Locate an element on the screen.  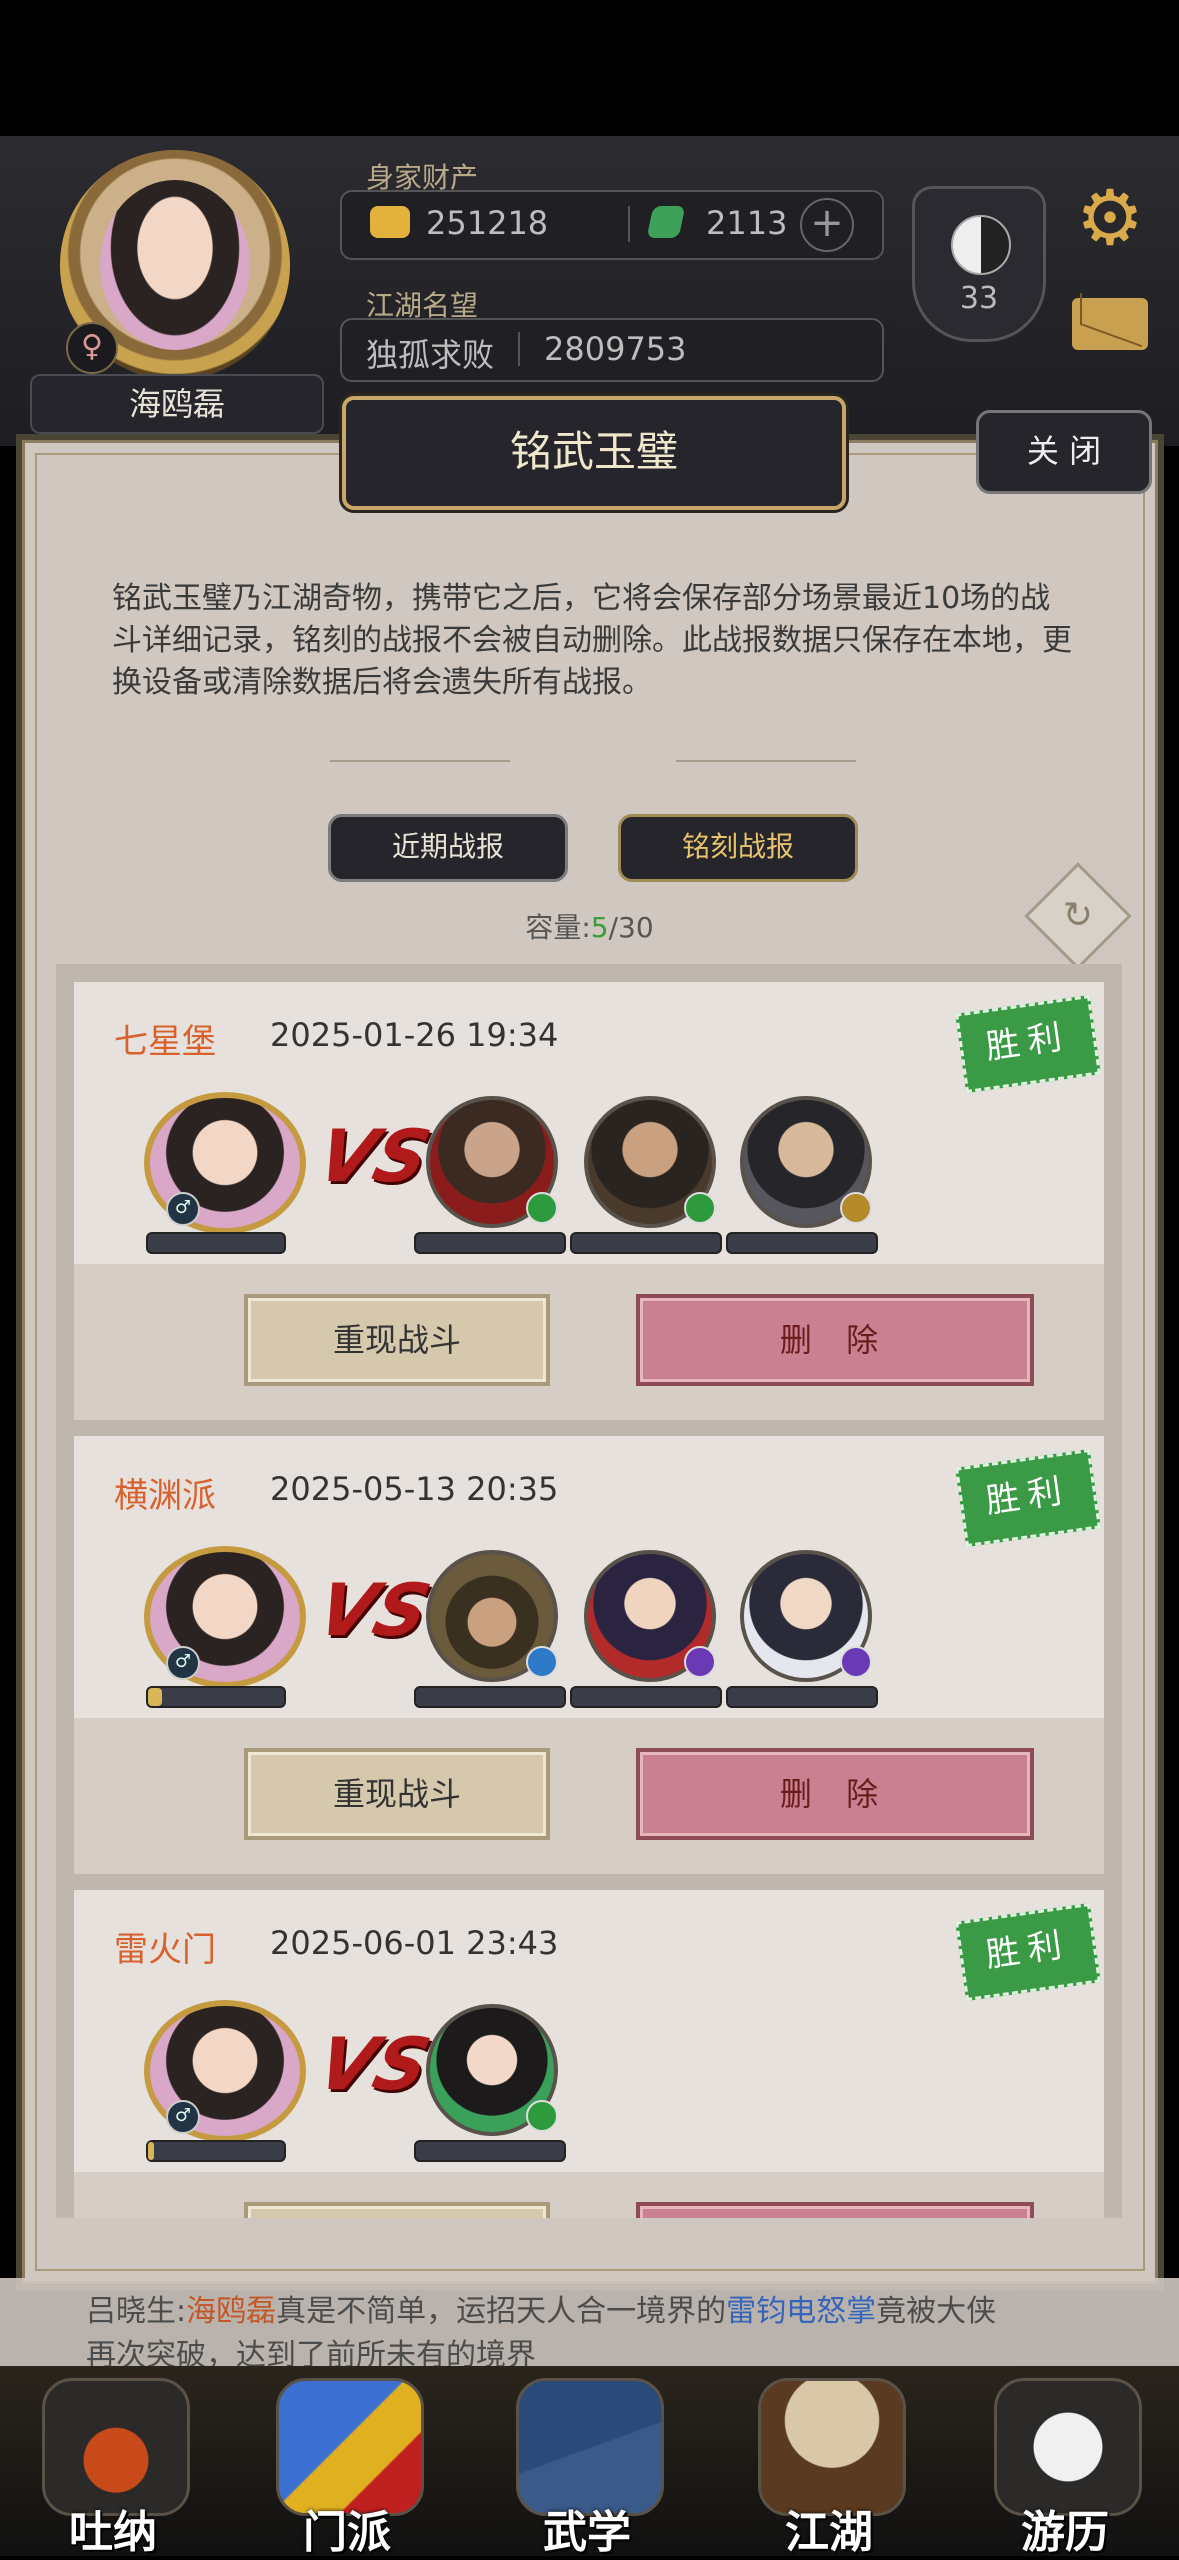
panel-title: 铭武玉璧 is located at coordinates (594, 453).